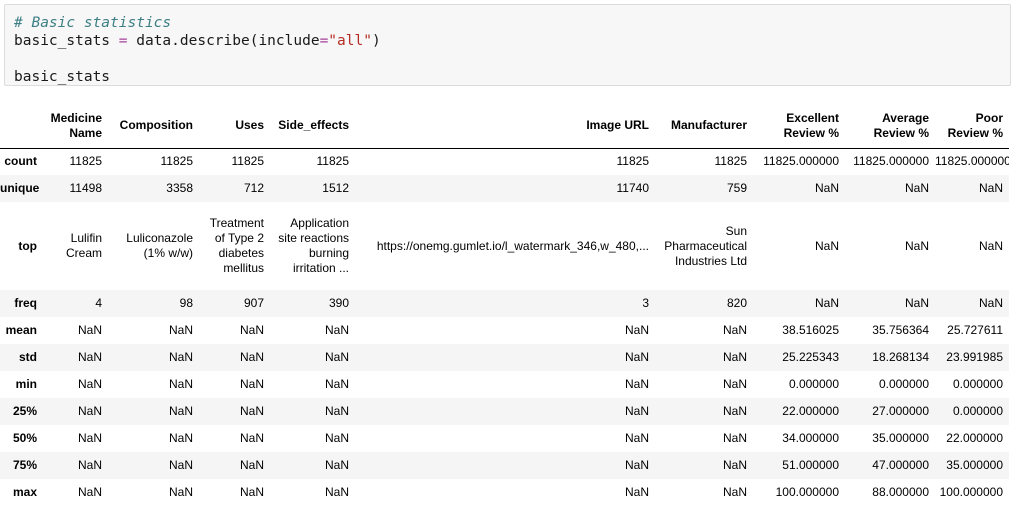 The height and width of the screenshot is (509, 1024). Describe the element at coordinates (900, 411) in the screenshot. I see `table-cell: 27.000000` at that location.